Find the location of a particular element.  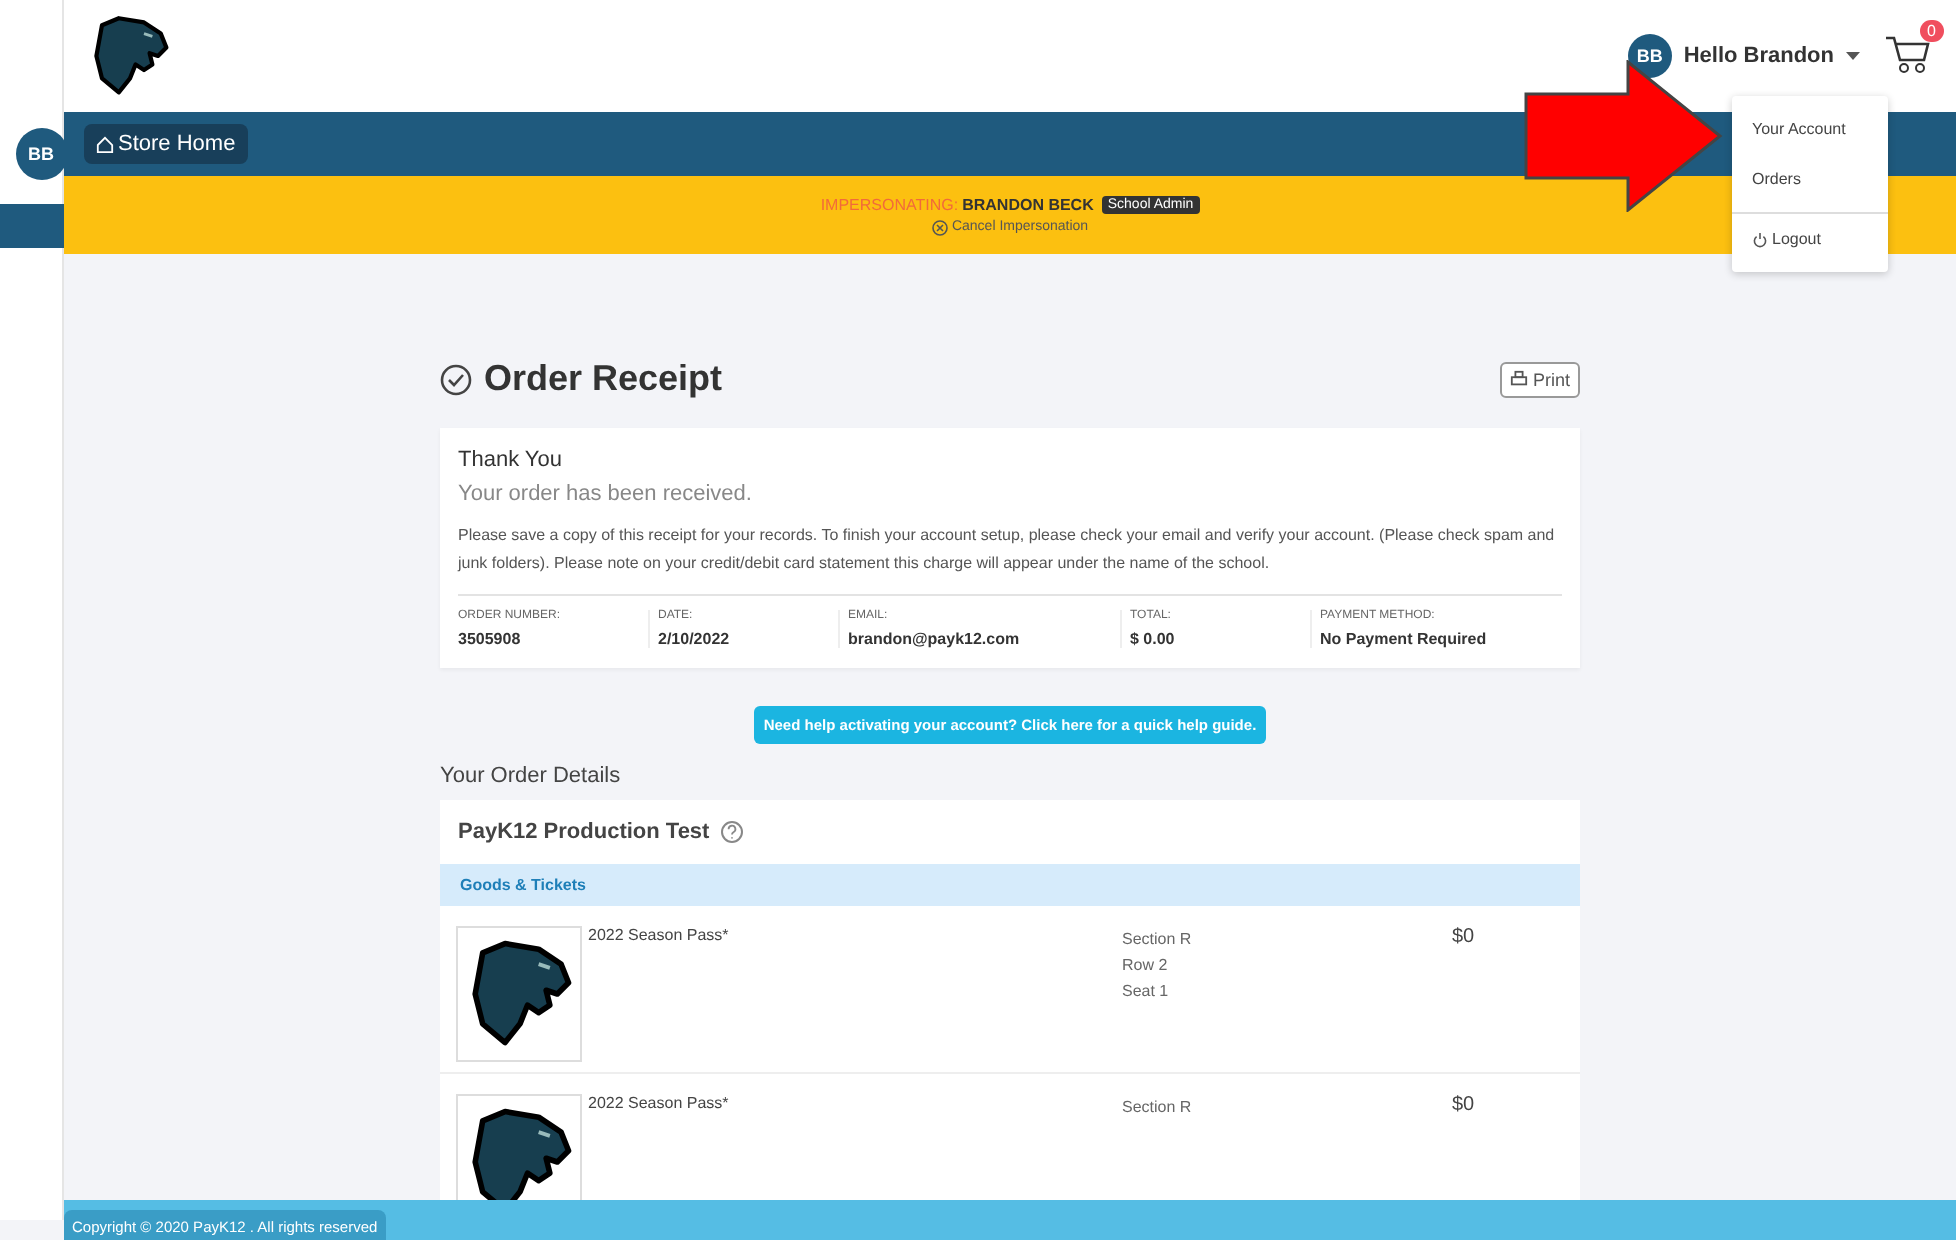

caret-icon is located at coordinates (1853, 56).